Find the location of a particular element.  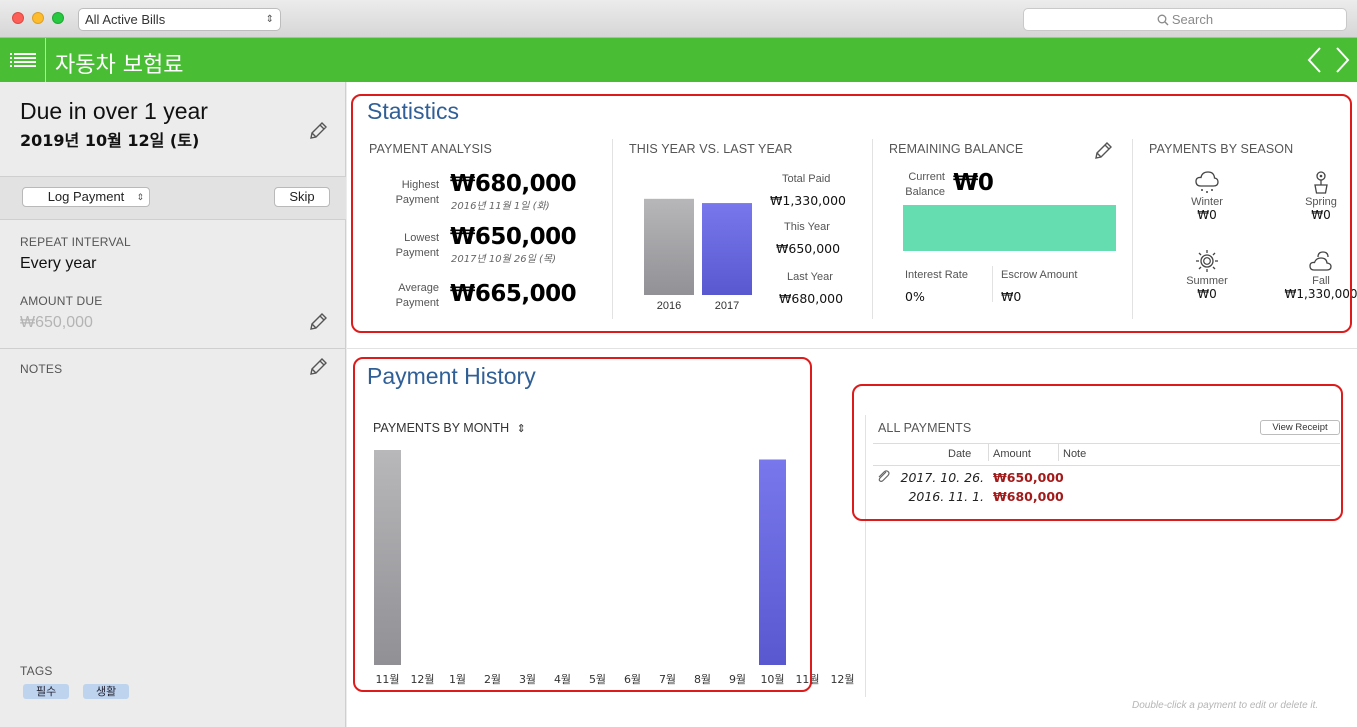

lowest-payment-value: ₩650,000 is located at coordinates (513, 237).